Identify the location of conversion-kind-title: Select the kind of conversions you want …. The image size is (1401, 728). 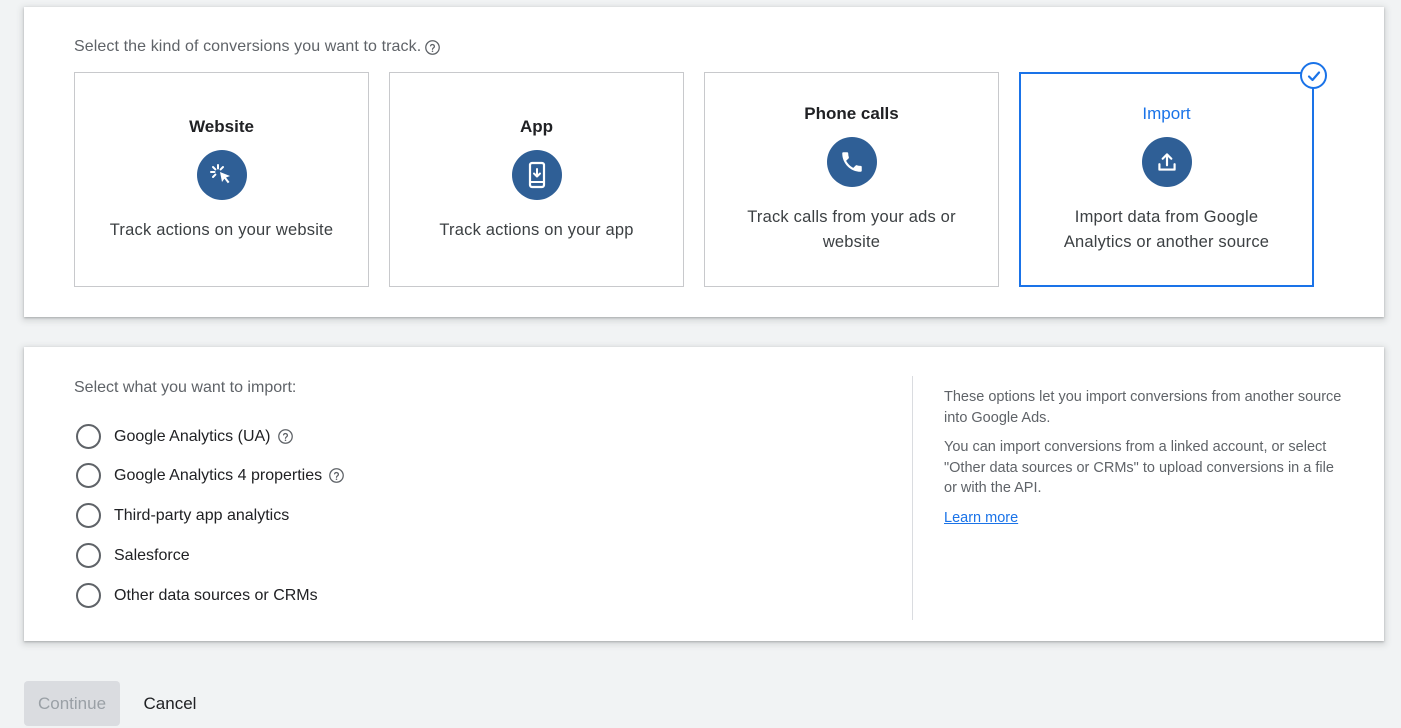
(248, 46).